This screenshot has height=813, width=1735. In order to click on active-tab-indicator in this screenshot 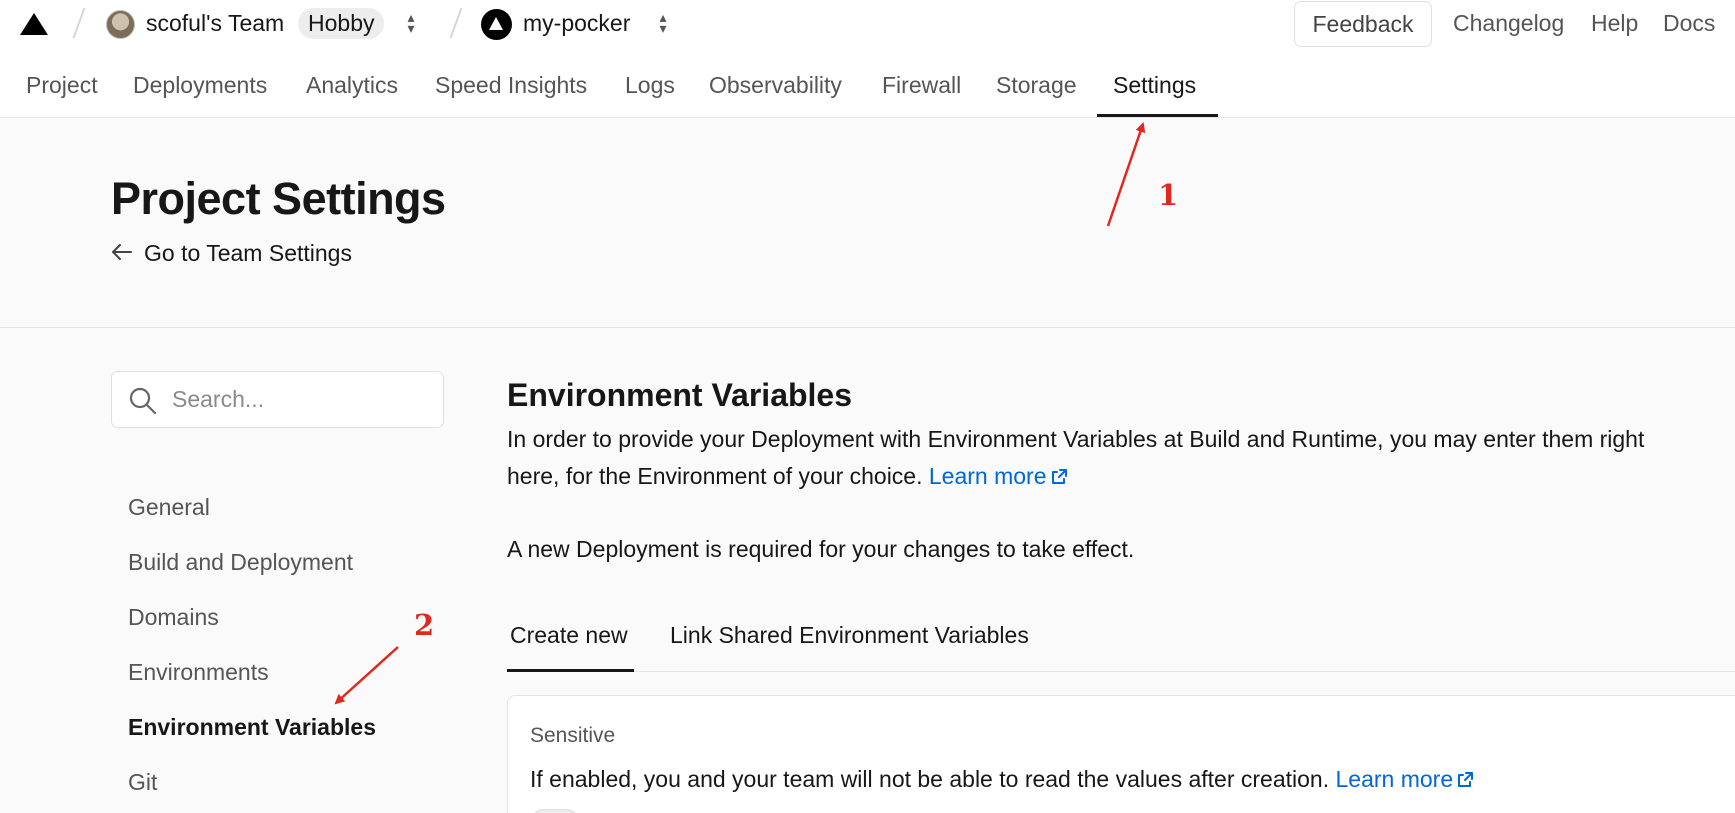, I will do `click(1157, 115)`.